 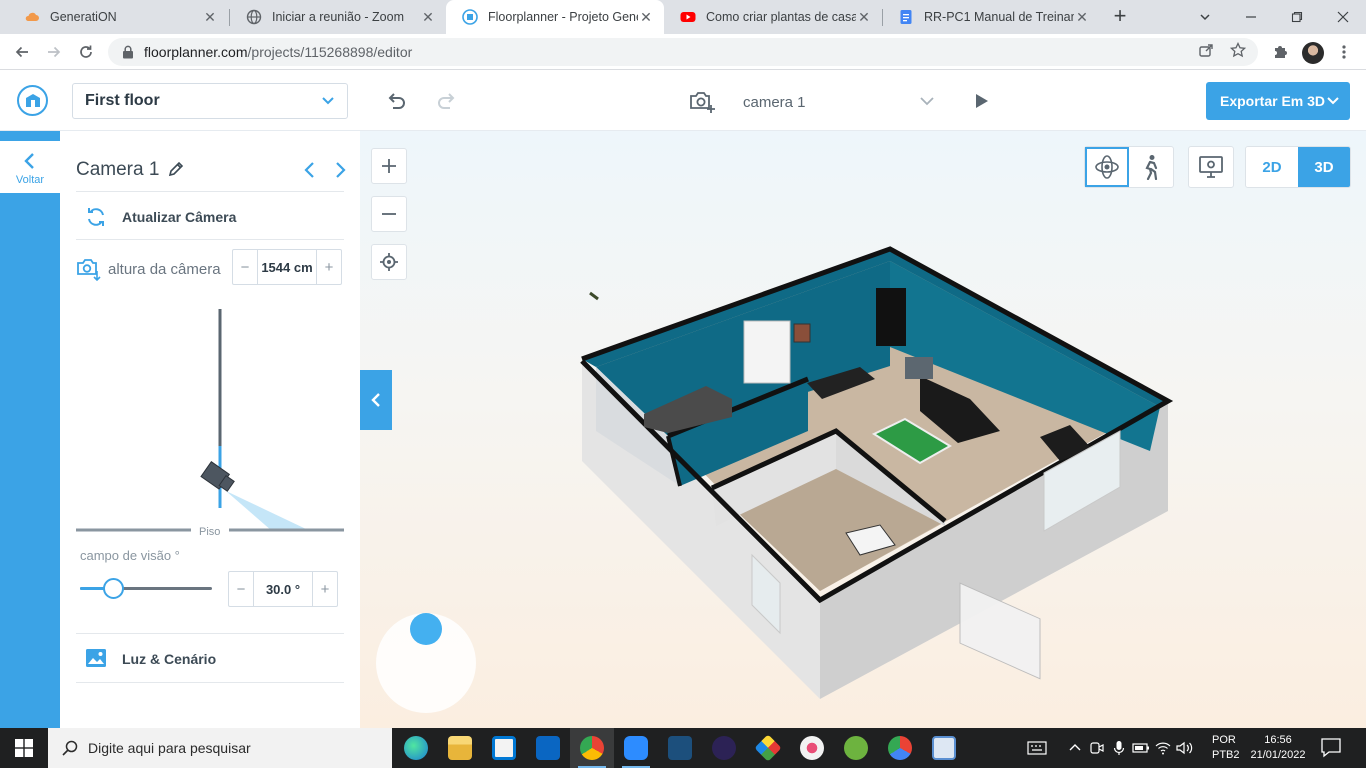 What do you see at coordinates (179, 217) in the screenshot?
I see `refresh-camera-button: Atualizar Câmera` at bounding box center [179, 217].